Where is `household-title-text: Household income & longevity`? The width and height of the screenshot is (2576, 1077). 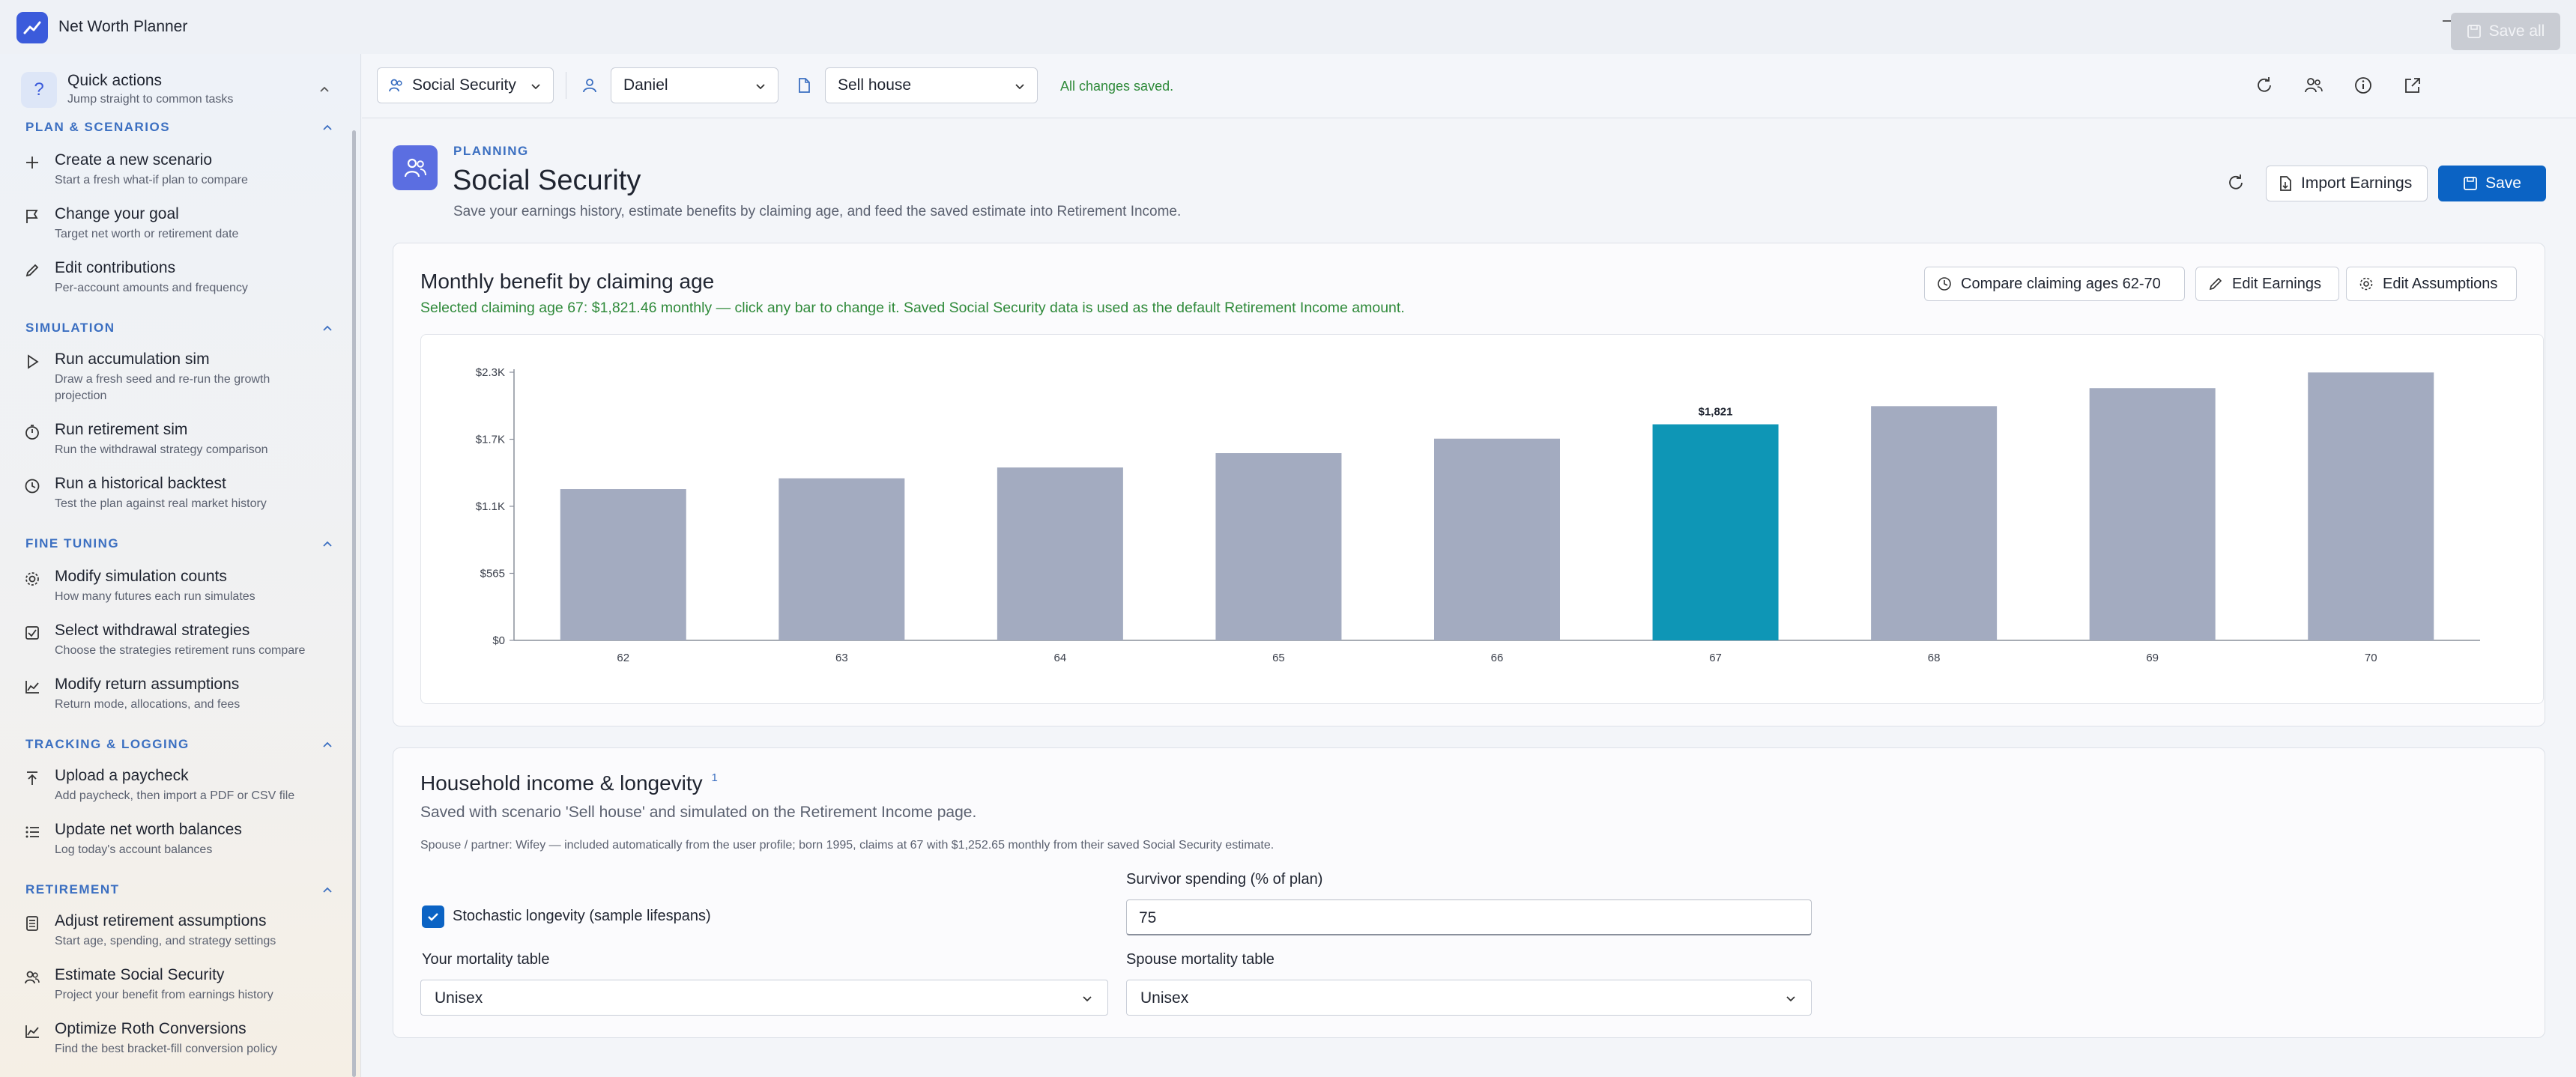
household-title-text: Household income & longevity is located at coordinates (561, 783).